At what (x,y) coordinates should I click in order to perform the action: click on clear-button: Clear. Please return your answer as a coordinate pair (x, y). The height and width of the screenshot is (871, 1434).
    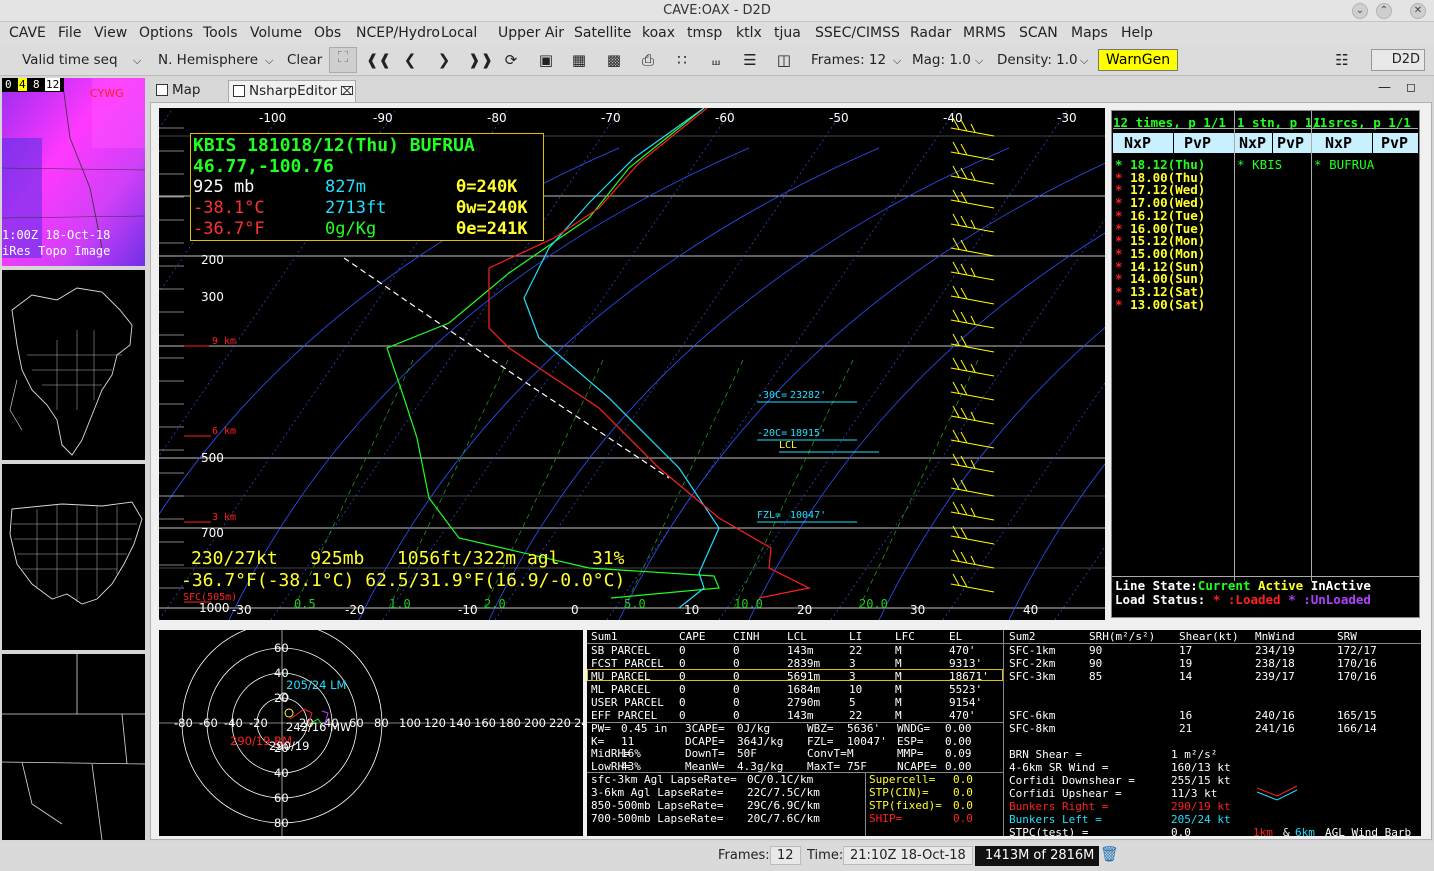
    Looking at the image, I should click on (304, 60).